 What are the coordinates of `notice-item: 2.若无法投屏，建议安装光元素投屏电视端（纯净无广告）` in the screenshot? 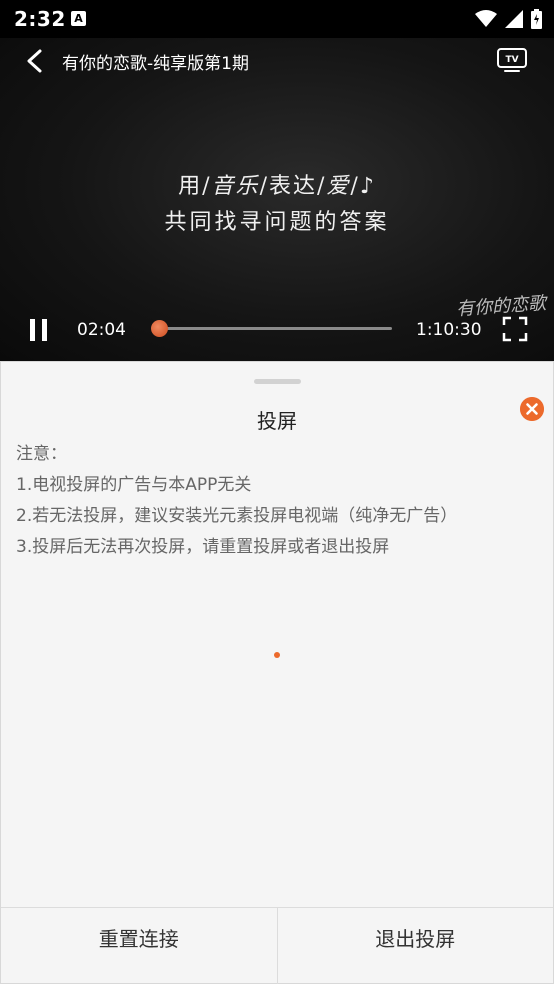 It's located at (237, 516).